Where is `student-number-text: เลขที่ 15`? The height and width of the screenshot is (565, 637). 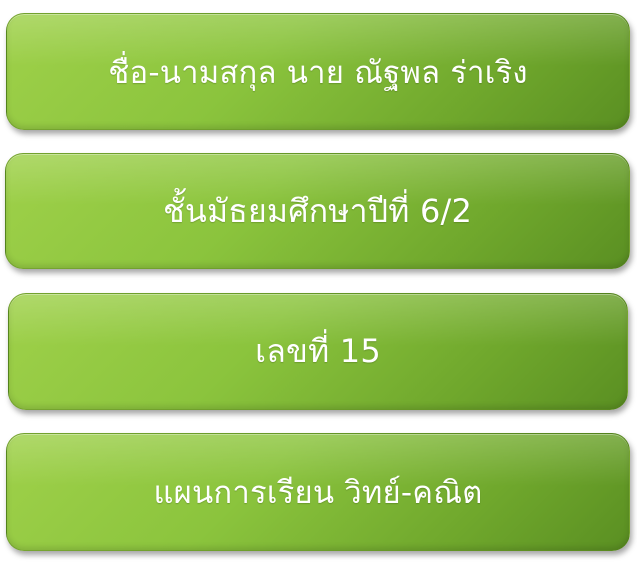
student-number-text: เลขที่ 15 is located at coordinates (318, 351).